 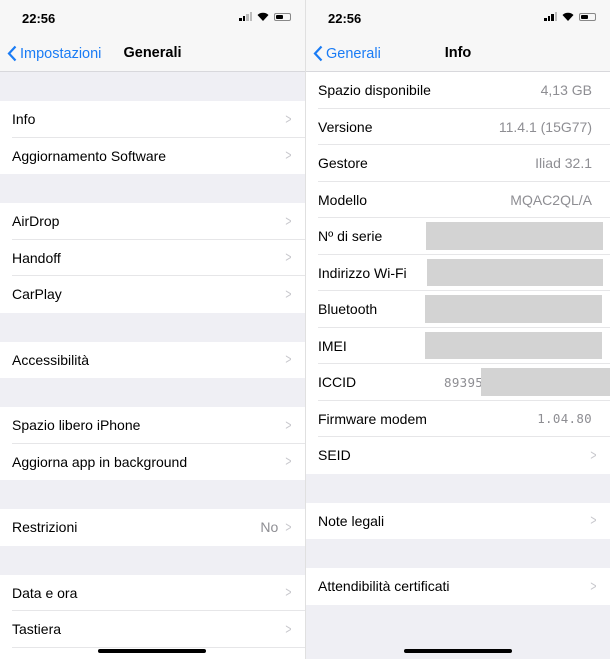 I want to click on row-label: Info, so click(x=24, y=119).